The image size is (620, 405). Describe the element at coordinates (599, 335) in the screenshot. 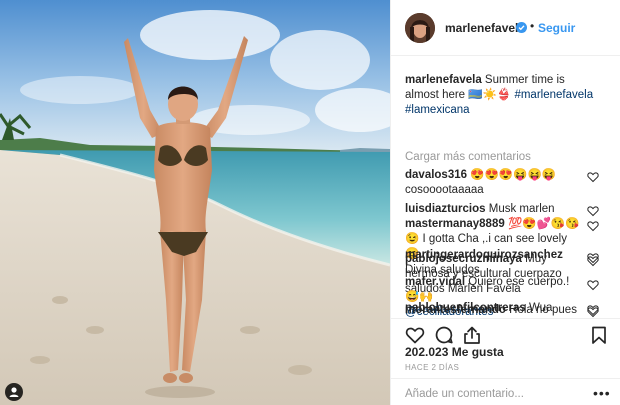

I see `bookmark-icon` at that location.